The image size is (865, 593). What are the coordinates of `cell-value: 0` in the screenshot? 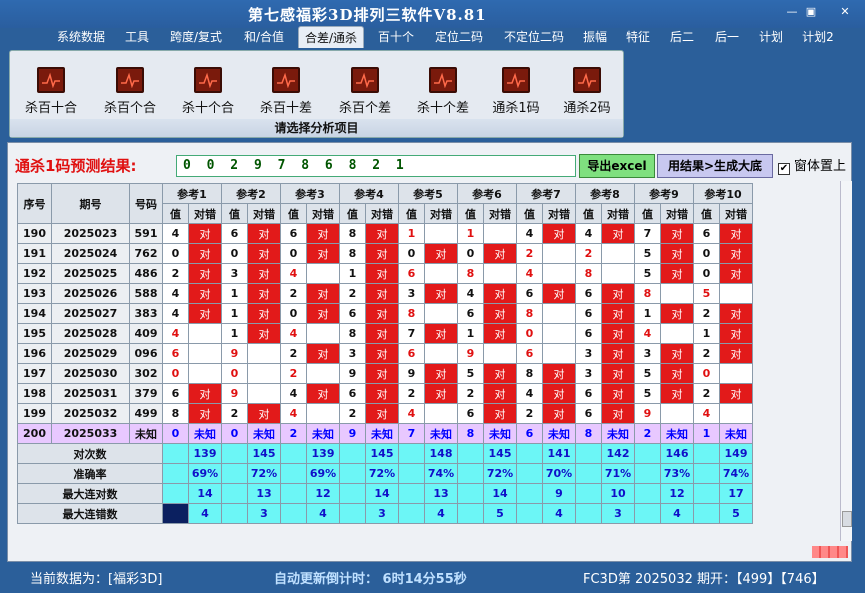 It's located at (234, 253).